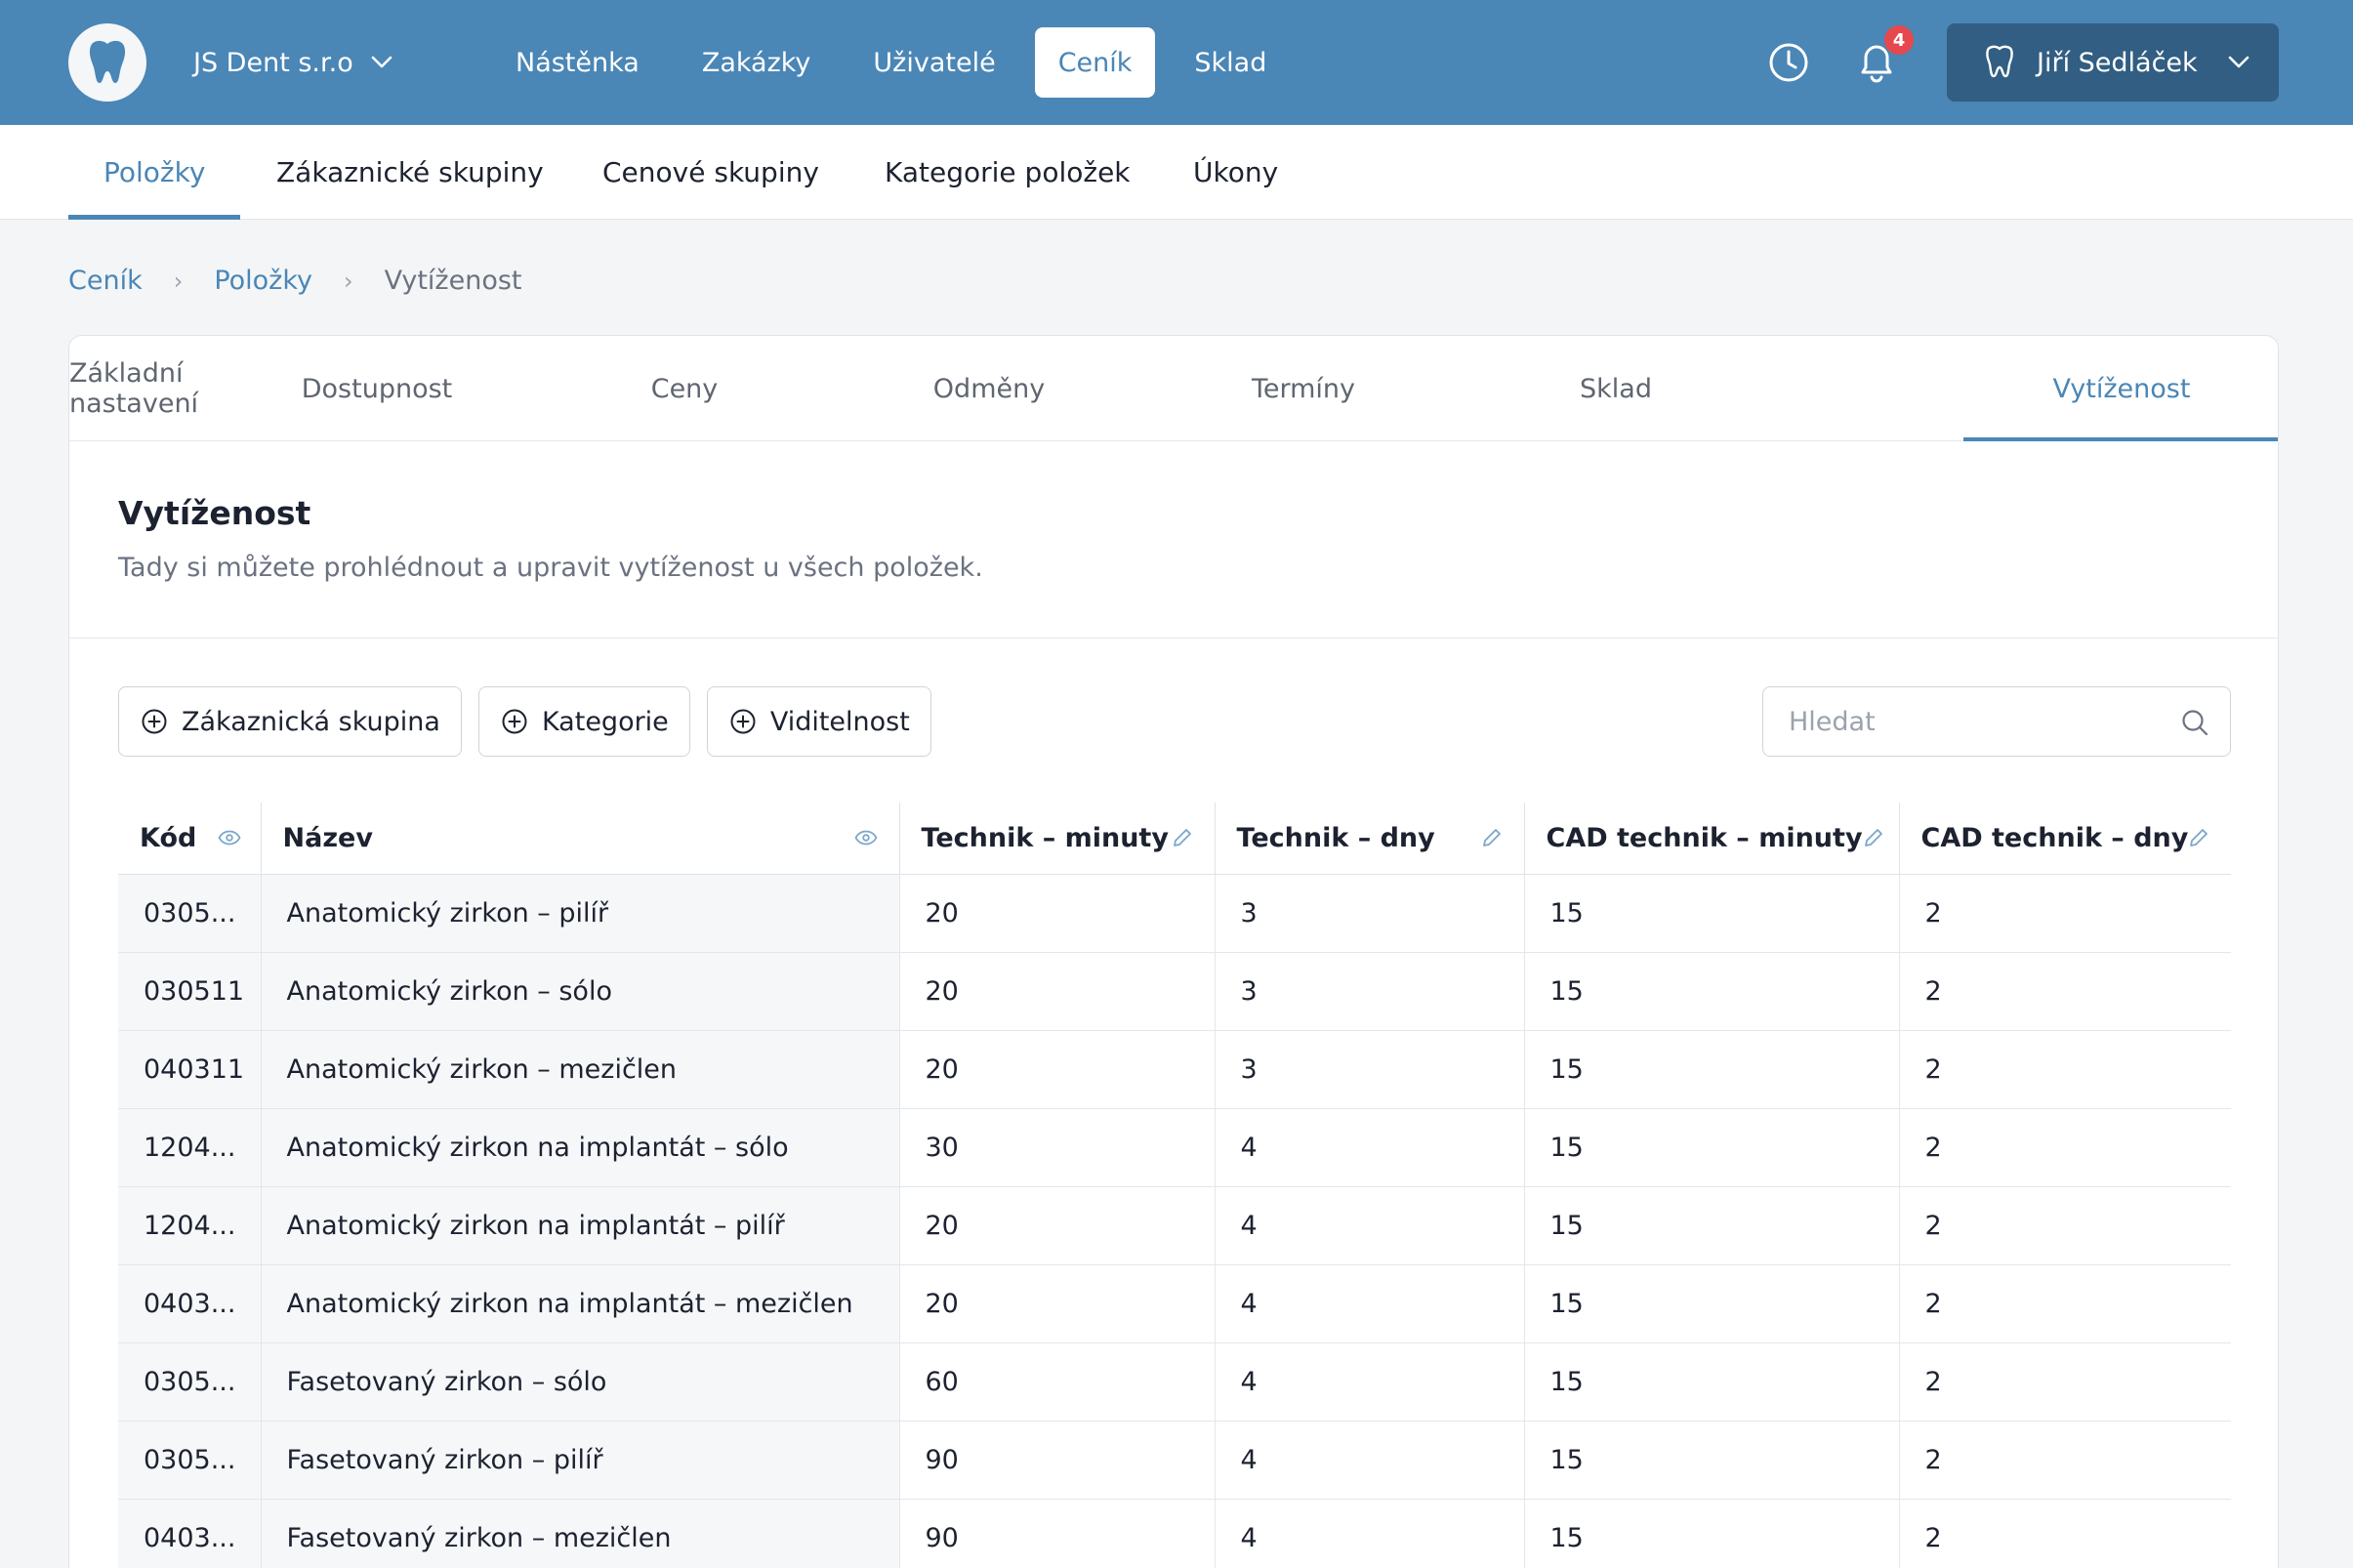  What do you see at coordinates (107, 63) in the screenshot?
I see `tooth-logo-icon` at bounding box center [107, 63].